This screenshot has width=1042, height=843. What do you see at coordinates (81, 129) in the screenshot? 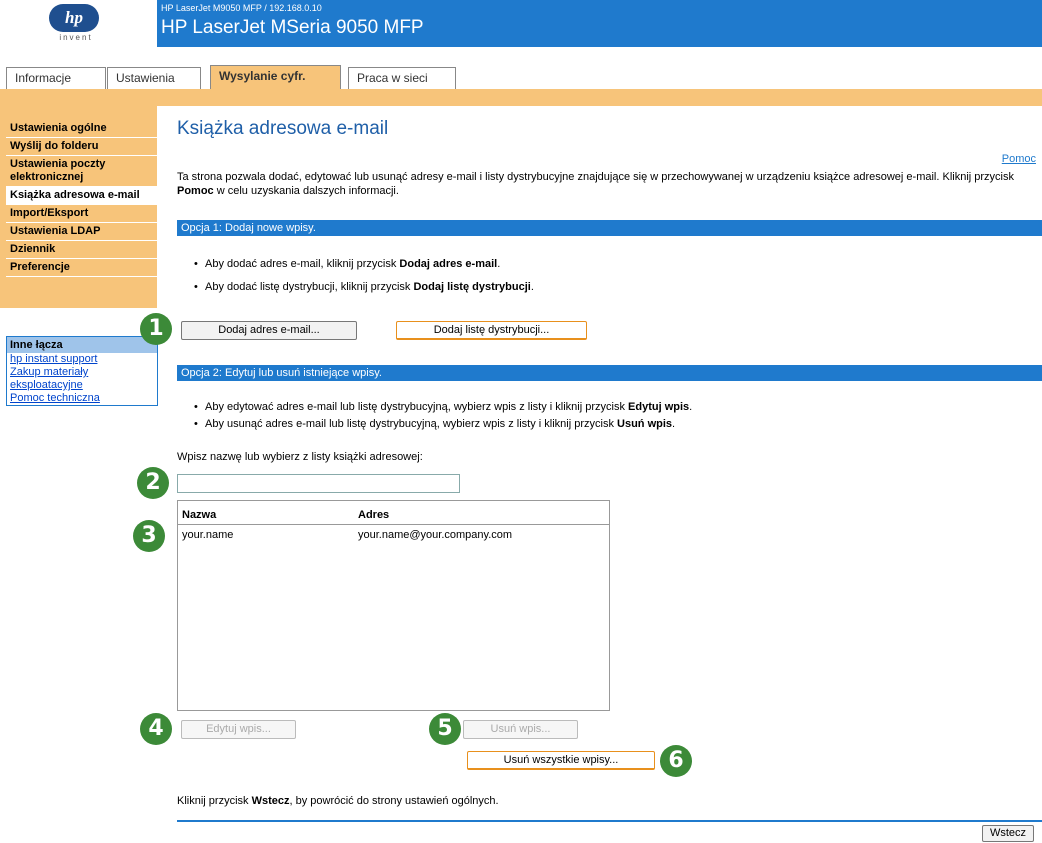
I see `sidebar-item-ustawienia-ogolne: Ustawienia ogólne` at bounding box center [81, 129].